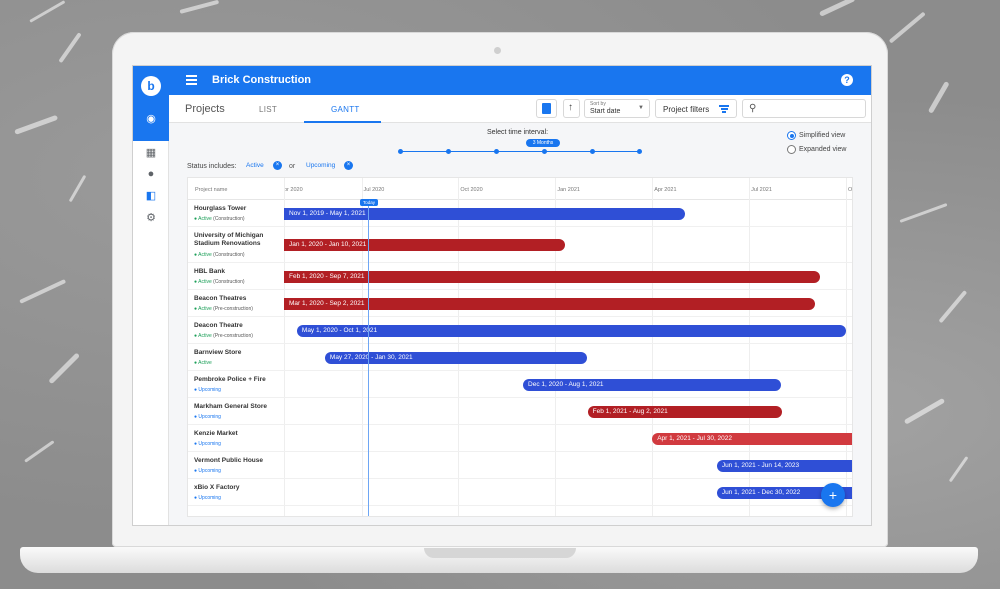  What do you see at coordinates (236, 488) in the screenshot?
I see `project-name: xBio X Factory` at bounding box center [236, 488].